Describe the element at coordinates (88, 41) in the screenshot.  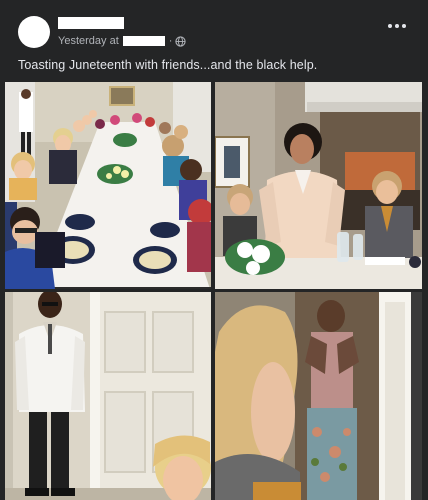
I see `post-time-label: Yesterday at` at that location.